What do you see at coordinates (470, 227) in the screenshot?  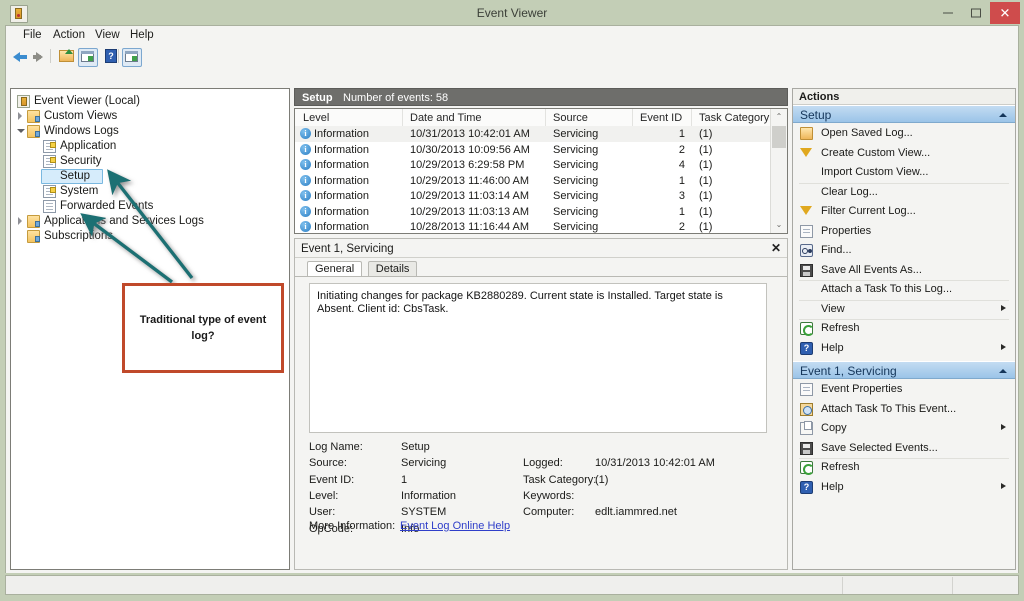 I see `event-datetime: 10/28/2013 11:16:44 AM` at bounding box center [470, 227].